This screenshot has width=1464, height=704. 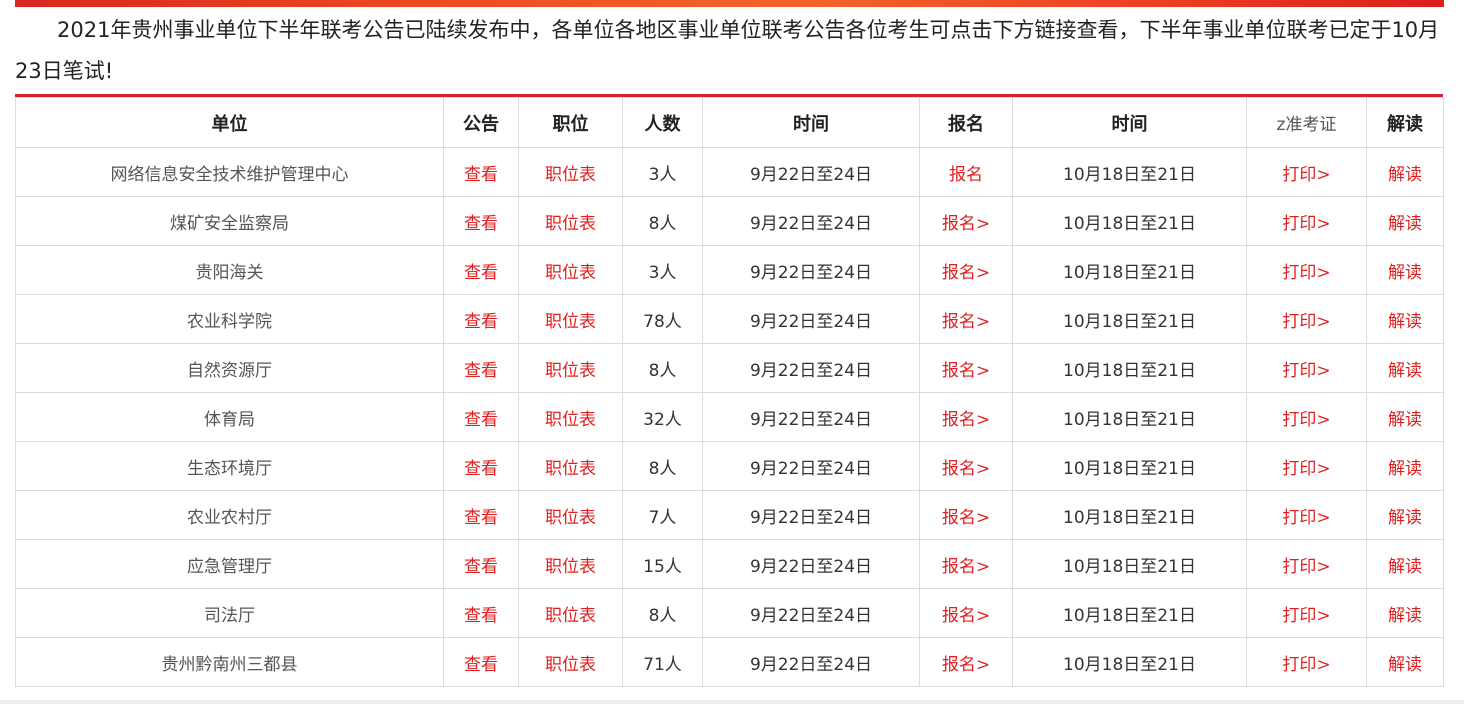 What do you see at coordinates (732, 702) in the screenshot?
I see `bottom-divider` at bounding box center [732, 702].